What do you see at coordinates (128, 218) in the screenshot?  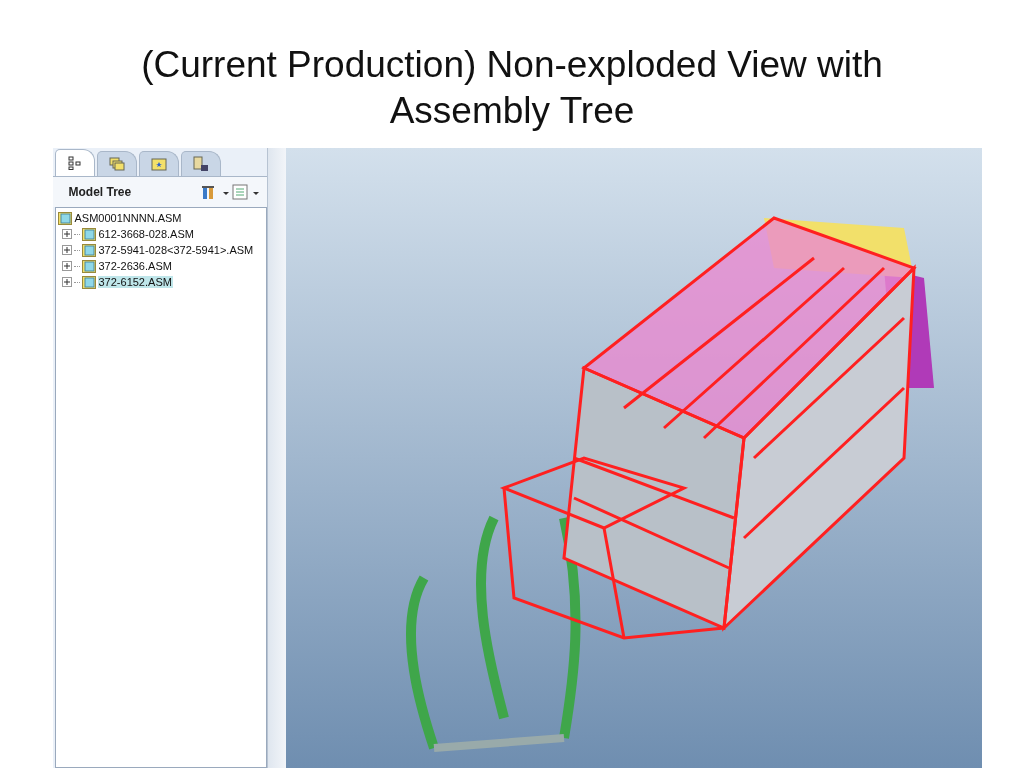 I see `tree-item: ASM0001NNNN.ASM` at bounding box center [128, 218].